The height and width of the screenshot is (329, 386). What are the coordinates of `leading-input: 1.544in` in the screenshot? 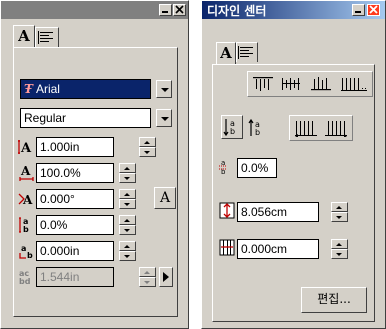 It's located at (75, 277).